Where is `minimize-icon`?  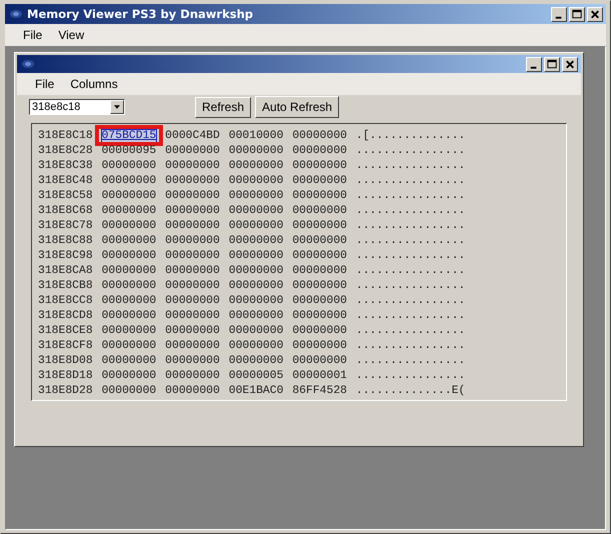 minimize-icon is located at coordinates (533, 67).